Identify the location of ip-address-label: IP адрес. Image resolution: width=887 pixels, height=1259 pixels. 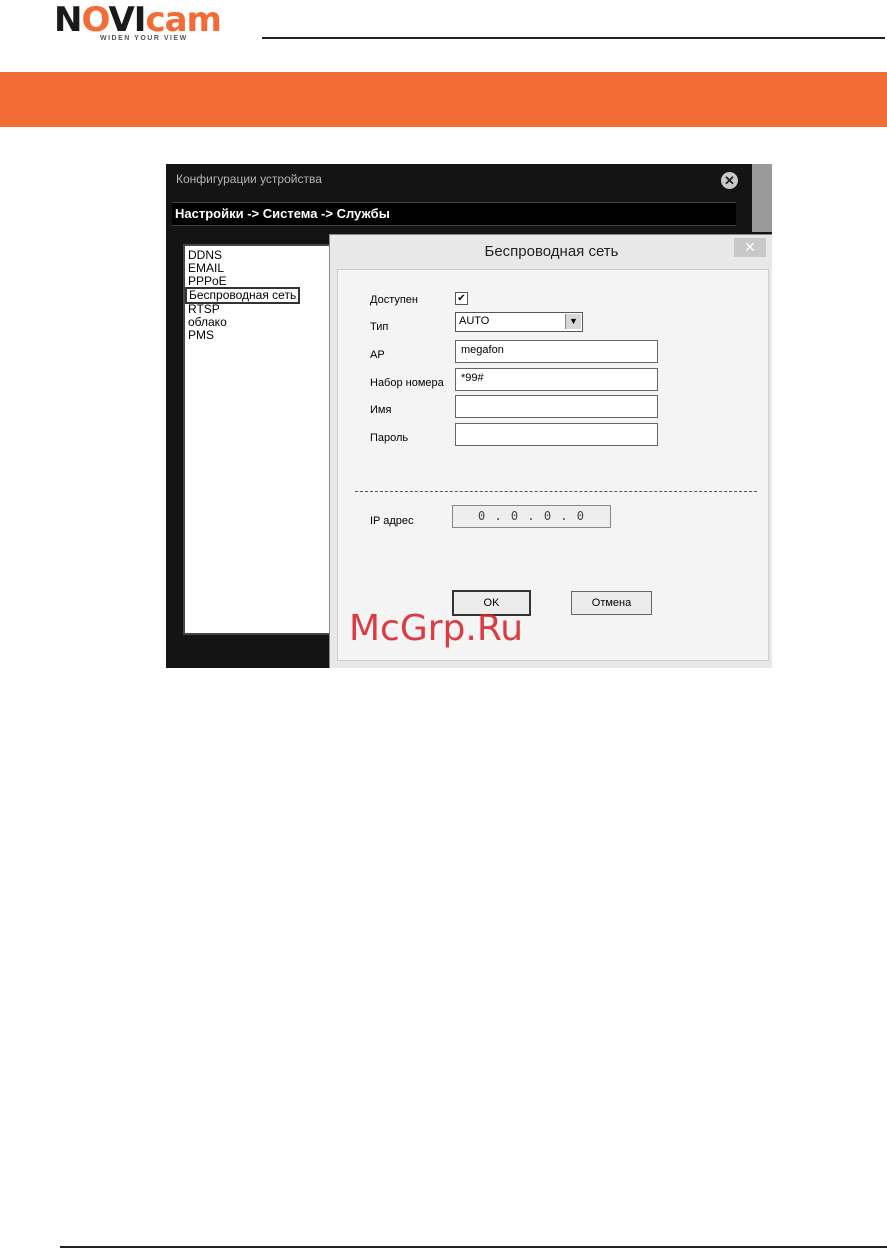
(392, 521).